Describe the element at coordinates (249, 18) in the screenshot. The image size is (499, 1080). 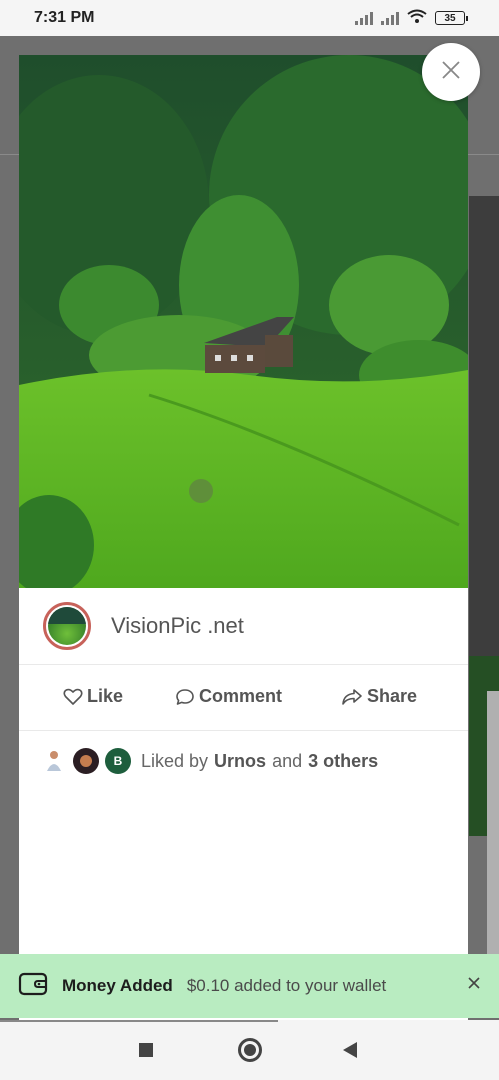
I see `status-bar: 7:31 PM 35` at that location.